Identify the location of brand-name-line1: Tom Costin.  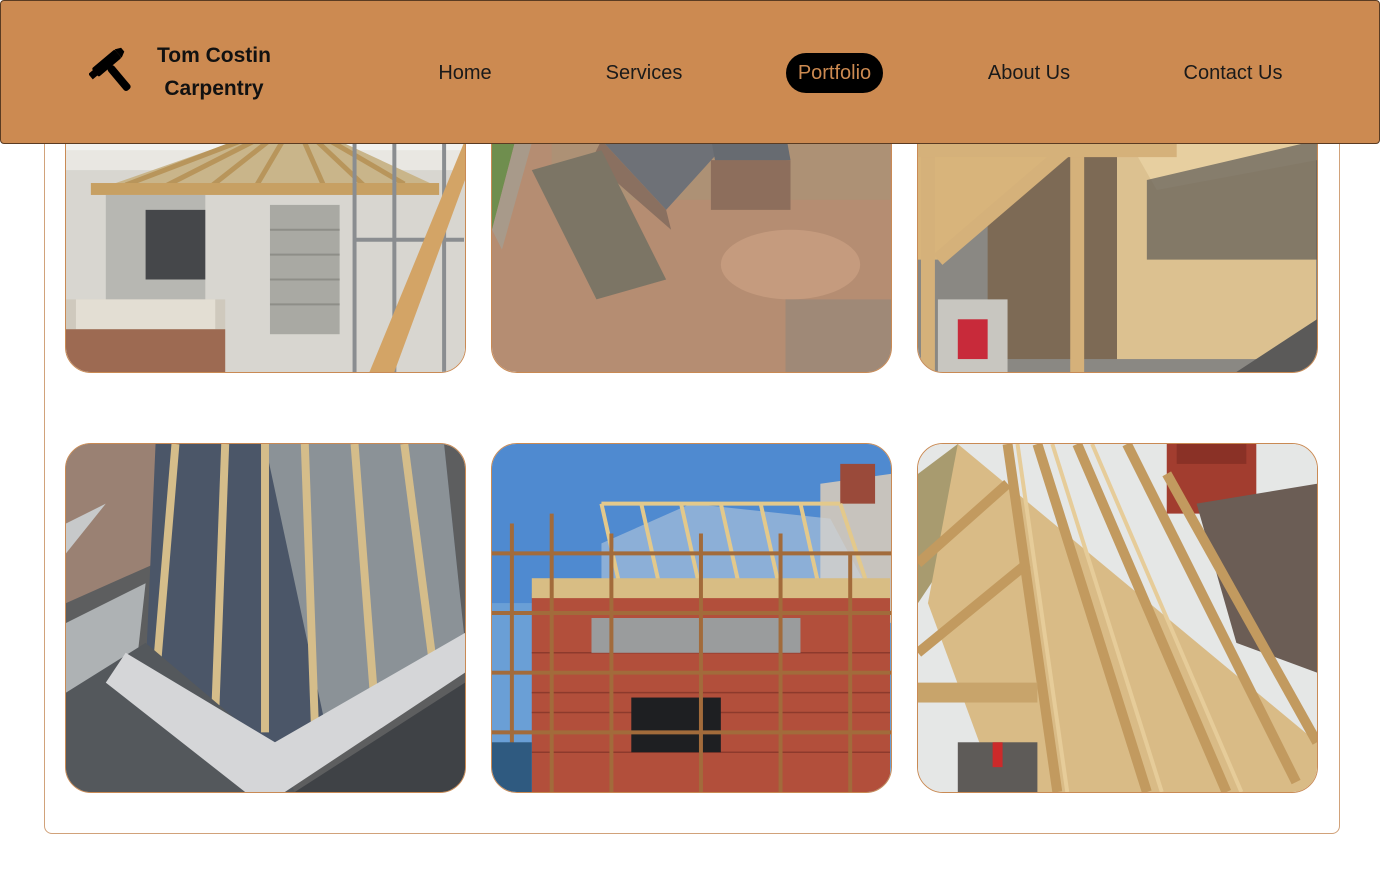
(214, 55).